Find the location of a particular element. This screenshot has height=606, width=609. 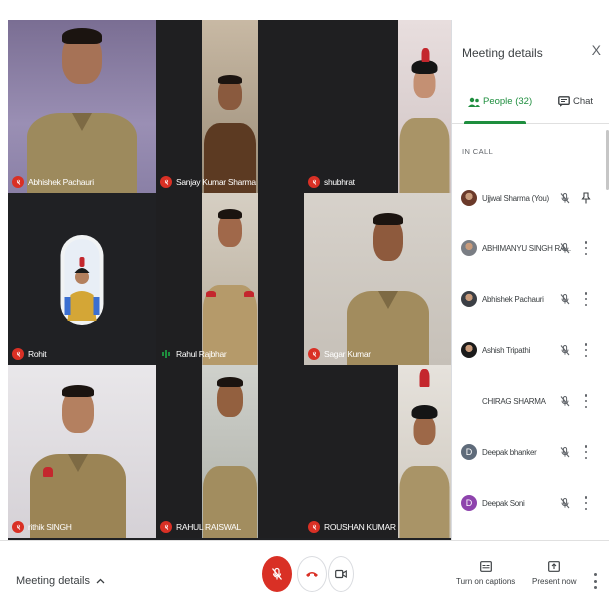

video-tile: Abhishek Pachauri is located at coordinates (82, 106).